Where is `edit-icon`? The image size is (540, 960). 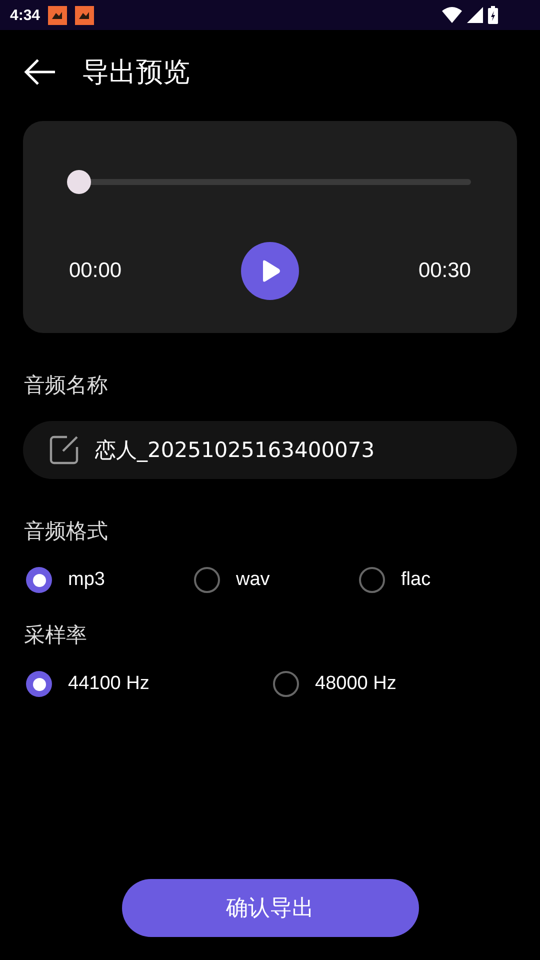
edit-icon is located at coordinates (64, 450).